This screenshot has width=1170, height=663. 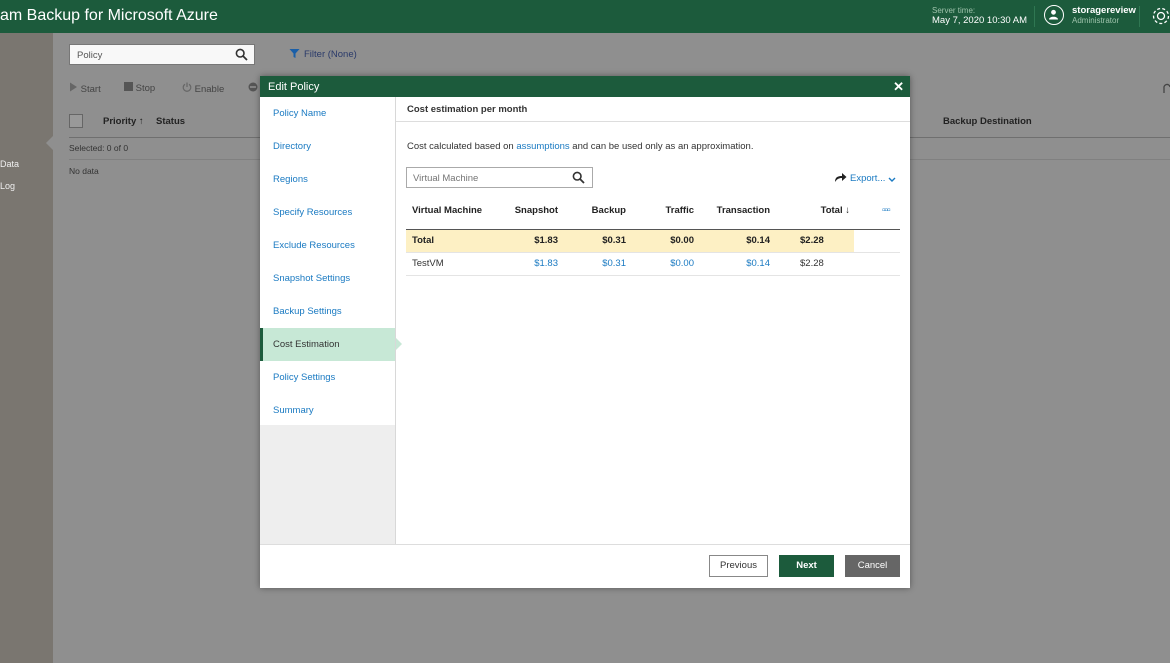 What do you see at coordinates (546, 240) in the screenshot?
I see `total-snapshot: $1.83` at bounding box center [546, 240].